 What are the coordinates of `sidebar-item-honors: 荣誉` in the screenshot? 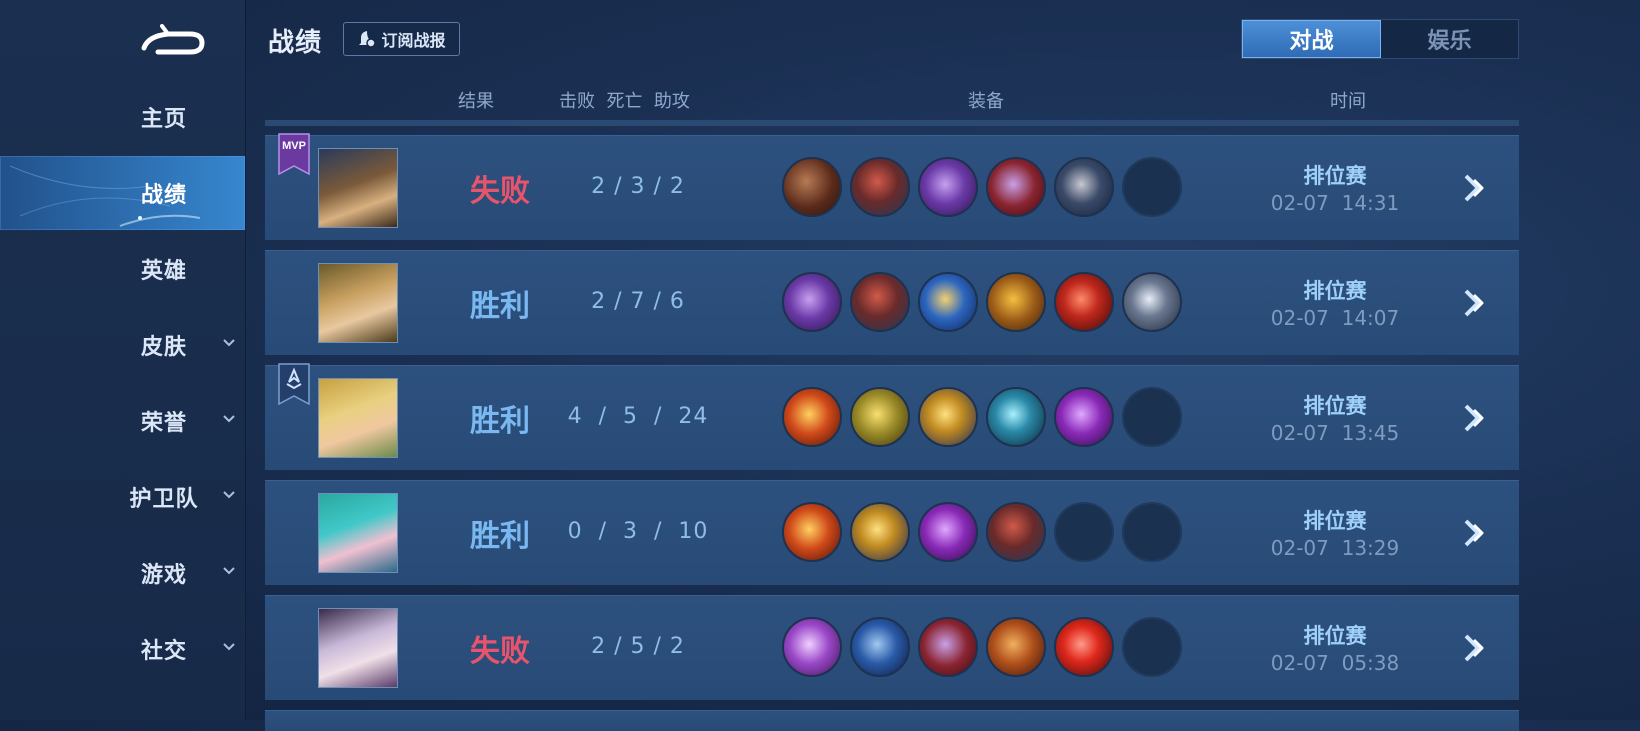 It's located at (122, 421).